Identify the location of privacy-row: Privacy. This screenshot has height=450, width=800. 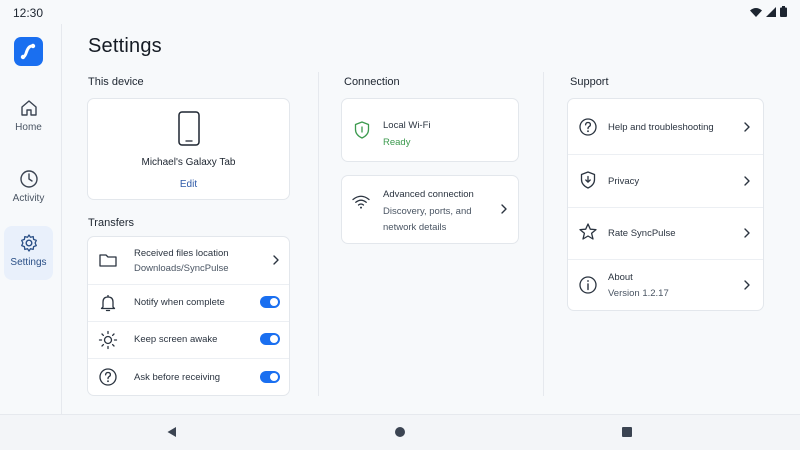
(665, 181).